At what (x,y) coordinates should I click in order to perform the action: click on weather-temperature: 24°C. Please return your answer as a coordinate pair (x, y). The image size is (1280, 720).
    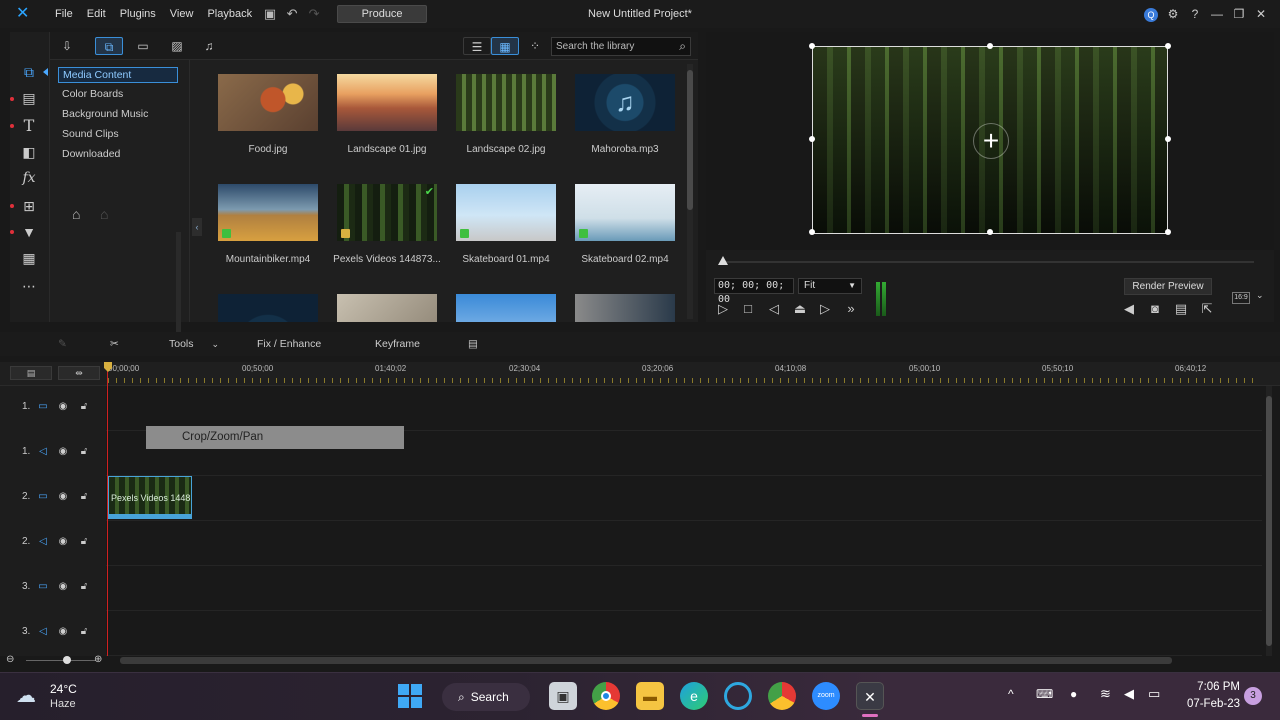
    Looking at the image, I should click on (63, 689).